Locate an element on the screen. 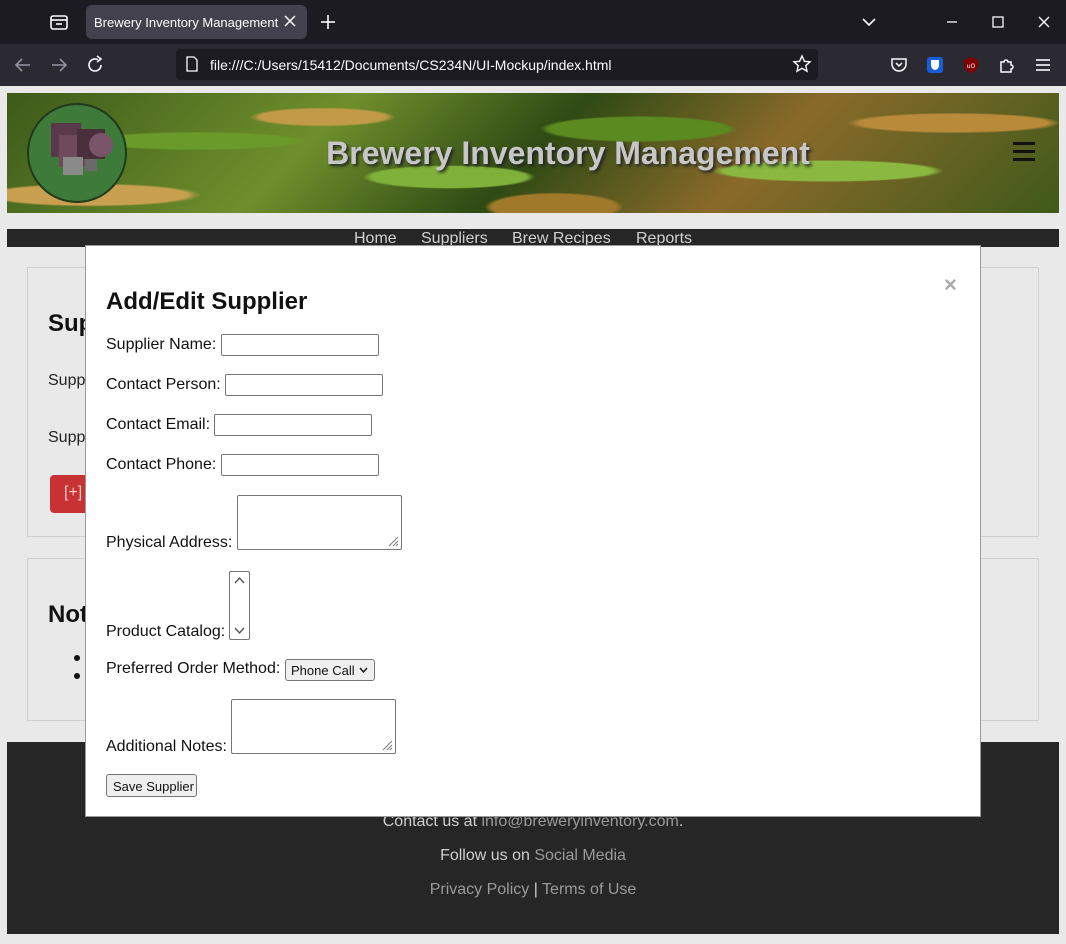  chevron-down-icon is located at coordinates (363, 670).